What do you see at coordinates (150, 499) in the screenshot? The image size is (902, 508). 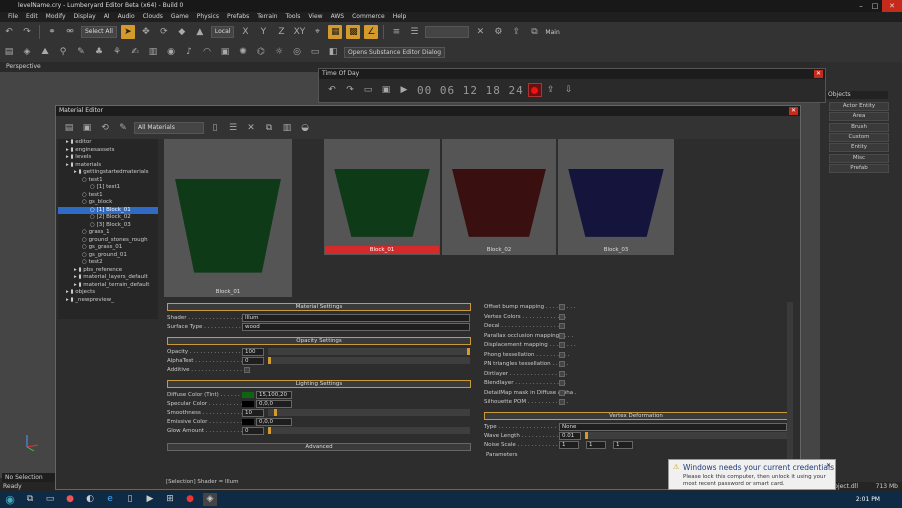 I see `terminal-icon: ▶` at bounding box center [150, 499].